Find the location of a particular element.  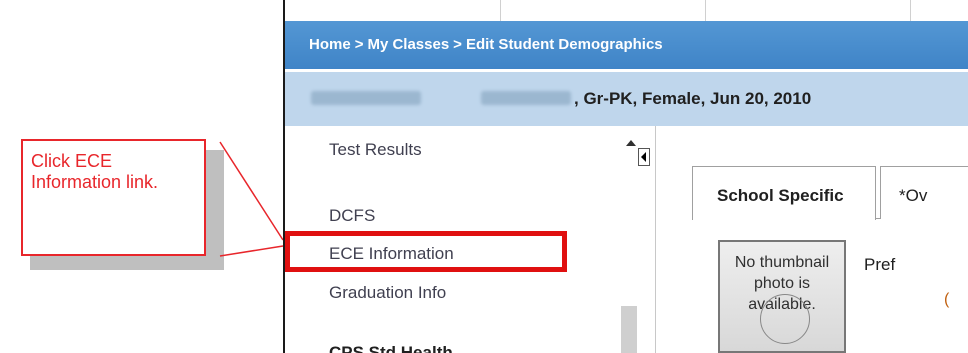

sidebar-item-test-results: Test Results is located at coordinates (375, 150).